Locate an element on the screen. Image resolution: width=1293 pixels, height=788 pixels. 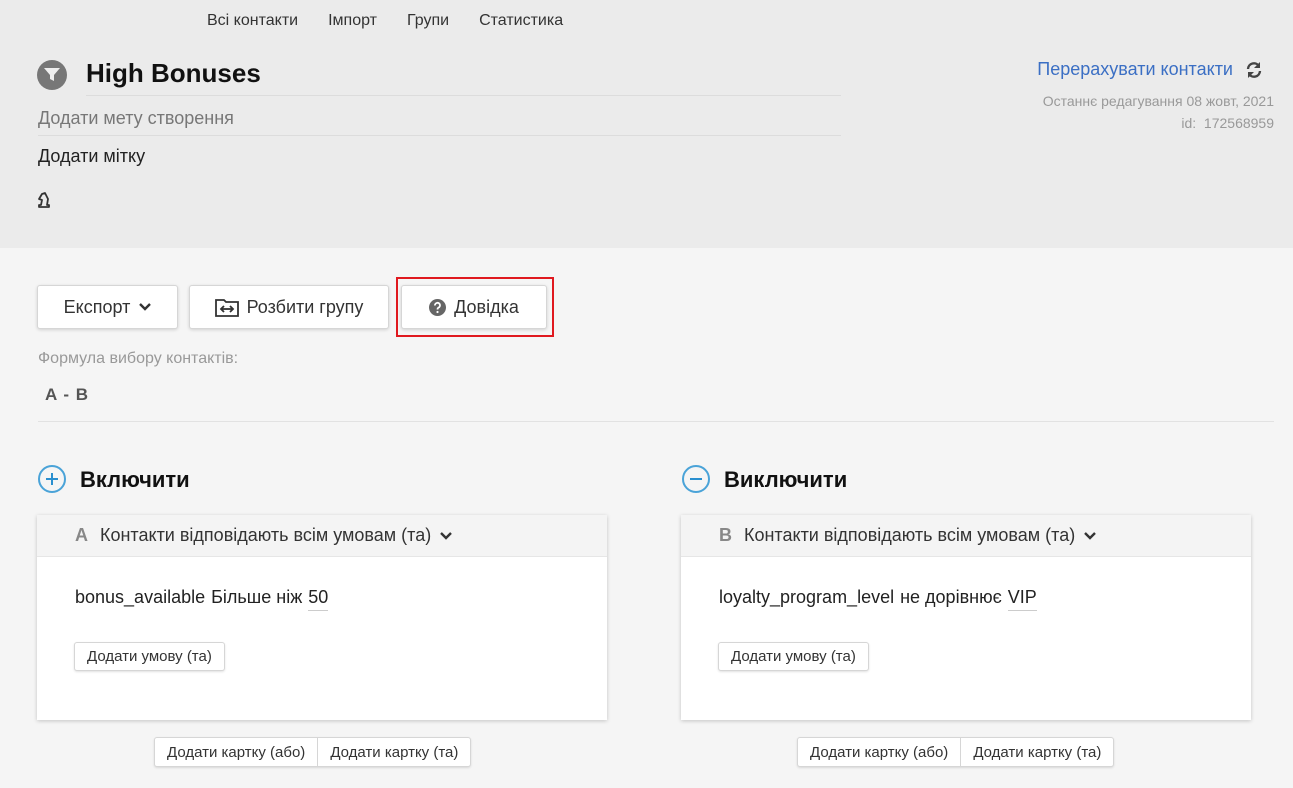
filter-icon is located at coordinates (52, 75).